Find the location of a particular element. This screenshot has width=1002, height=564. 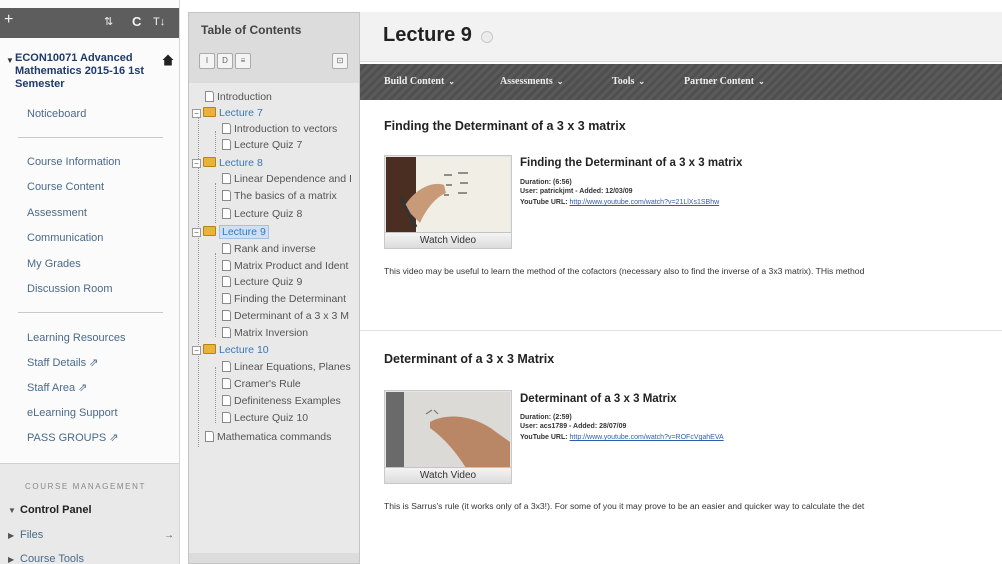

control-panel-label: Control Panel is located at coordinates (56, 510).